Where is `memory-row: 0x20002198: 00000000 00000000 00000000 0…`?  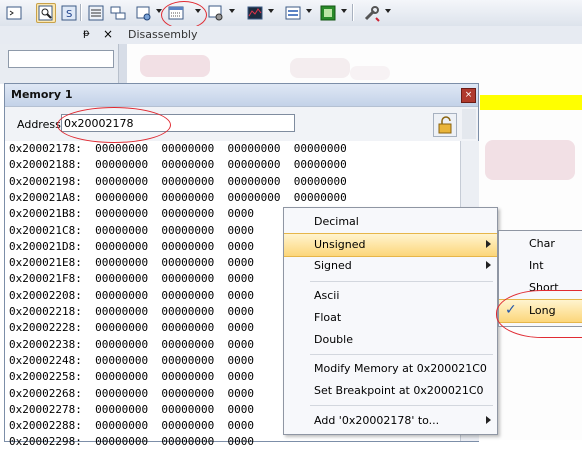 memory-row: 0x20002198: 00000000 00000000 00000000 0… is located at coordinates (178, 183).